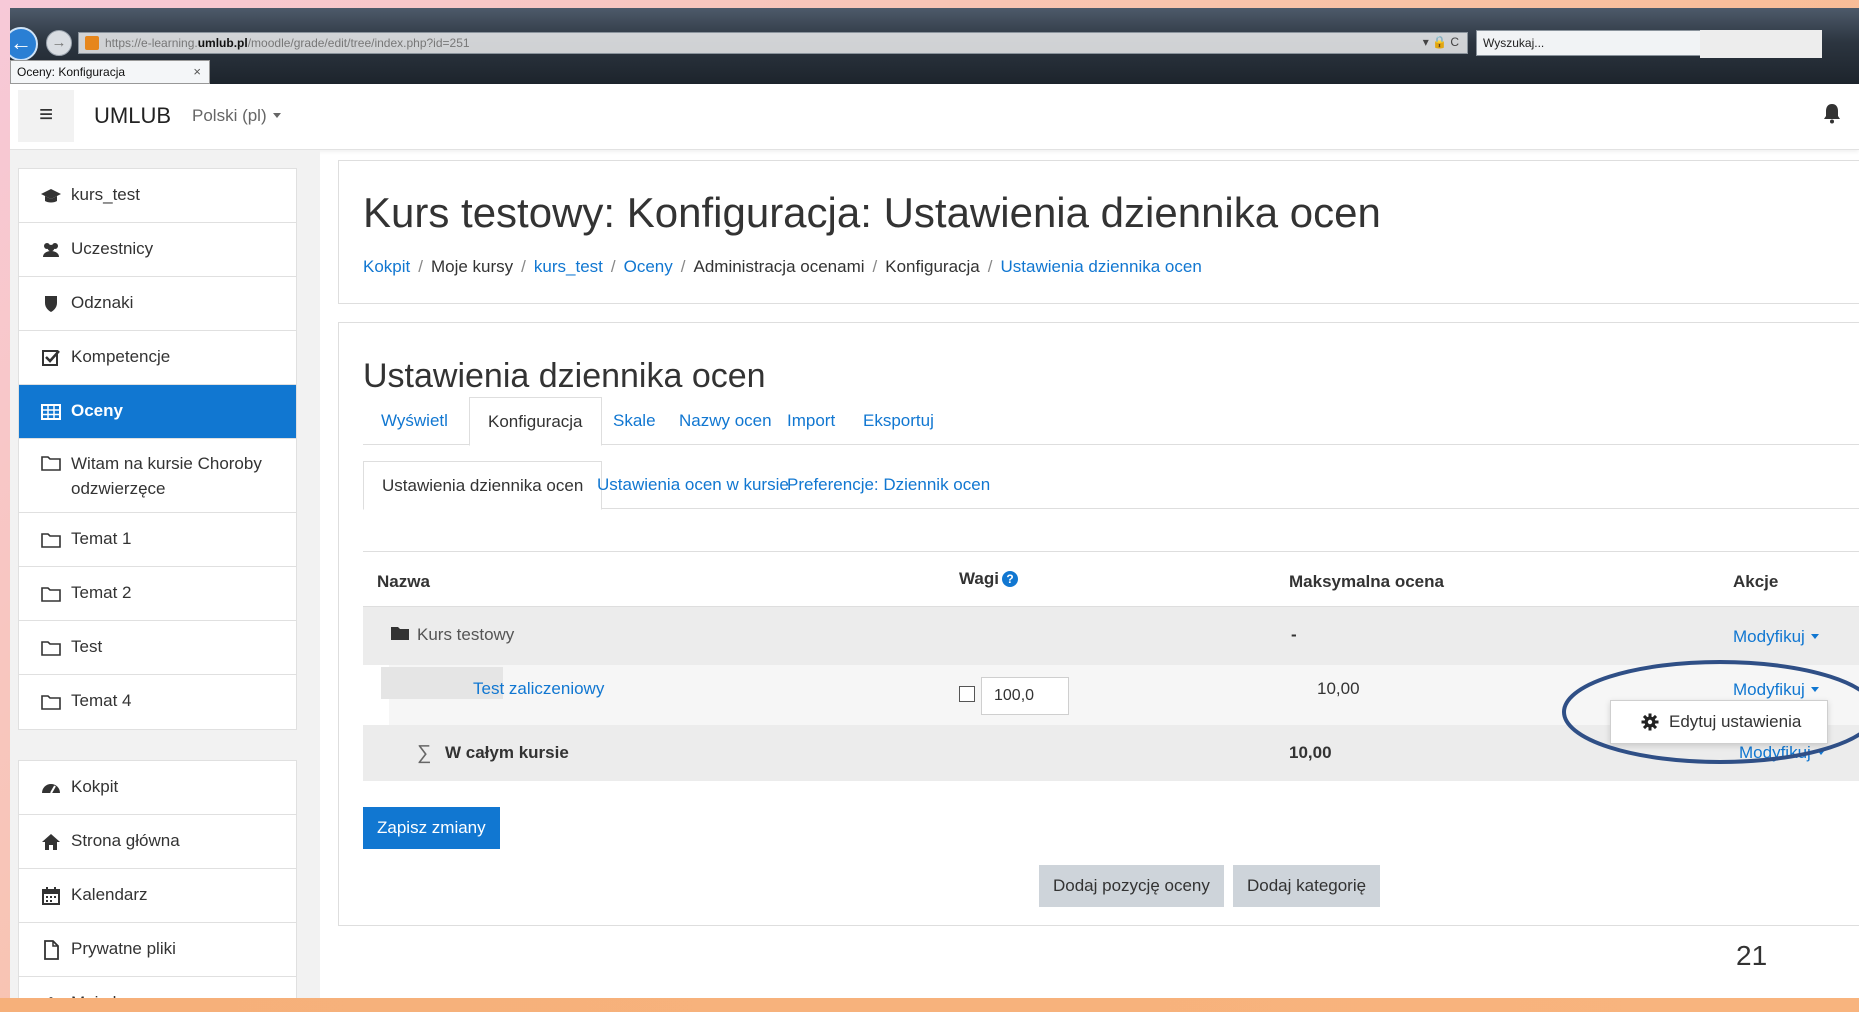 The width and height of the screenshot is (1859, 1012). I want to click on file-icon, so click(51, 950).